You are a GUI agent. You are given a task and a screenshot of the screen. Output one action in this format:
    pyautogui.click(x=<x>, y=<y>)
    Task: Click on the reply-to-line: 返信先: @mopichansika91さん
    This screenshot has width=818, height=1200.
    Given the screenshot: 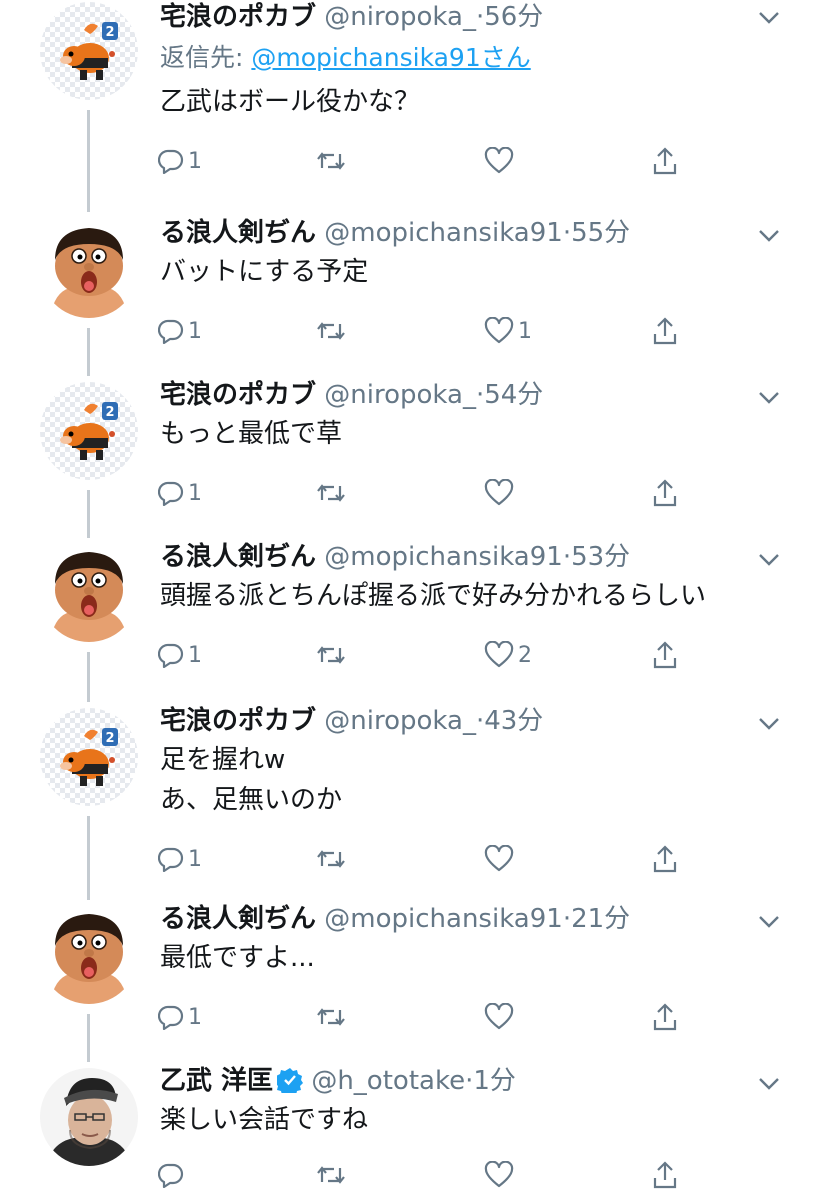 What is the action you would take?
    pyautogui.click(x=345, y=58)
    